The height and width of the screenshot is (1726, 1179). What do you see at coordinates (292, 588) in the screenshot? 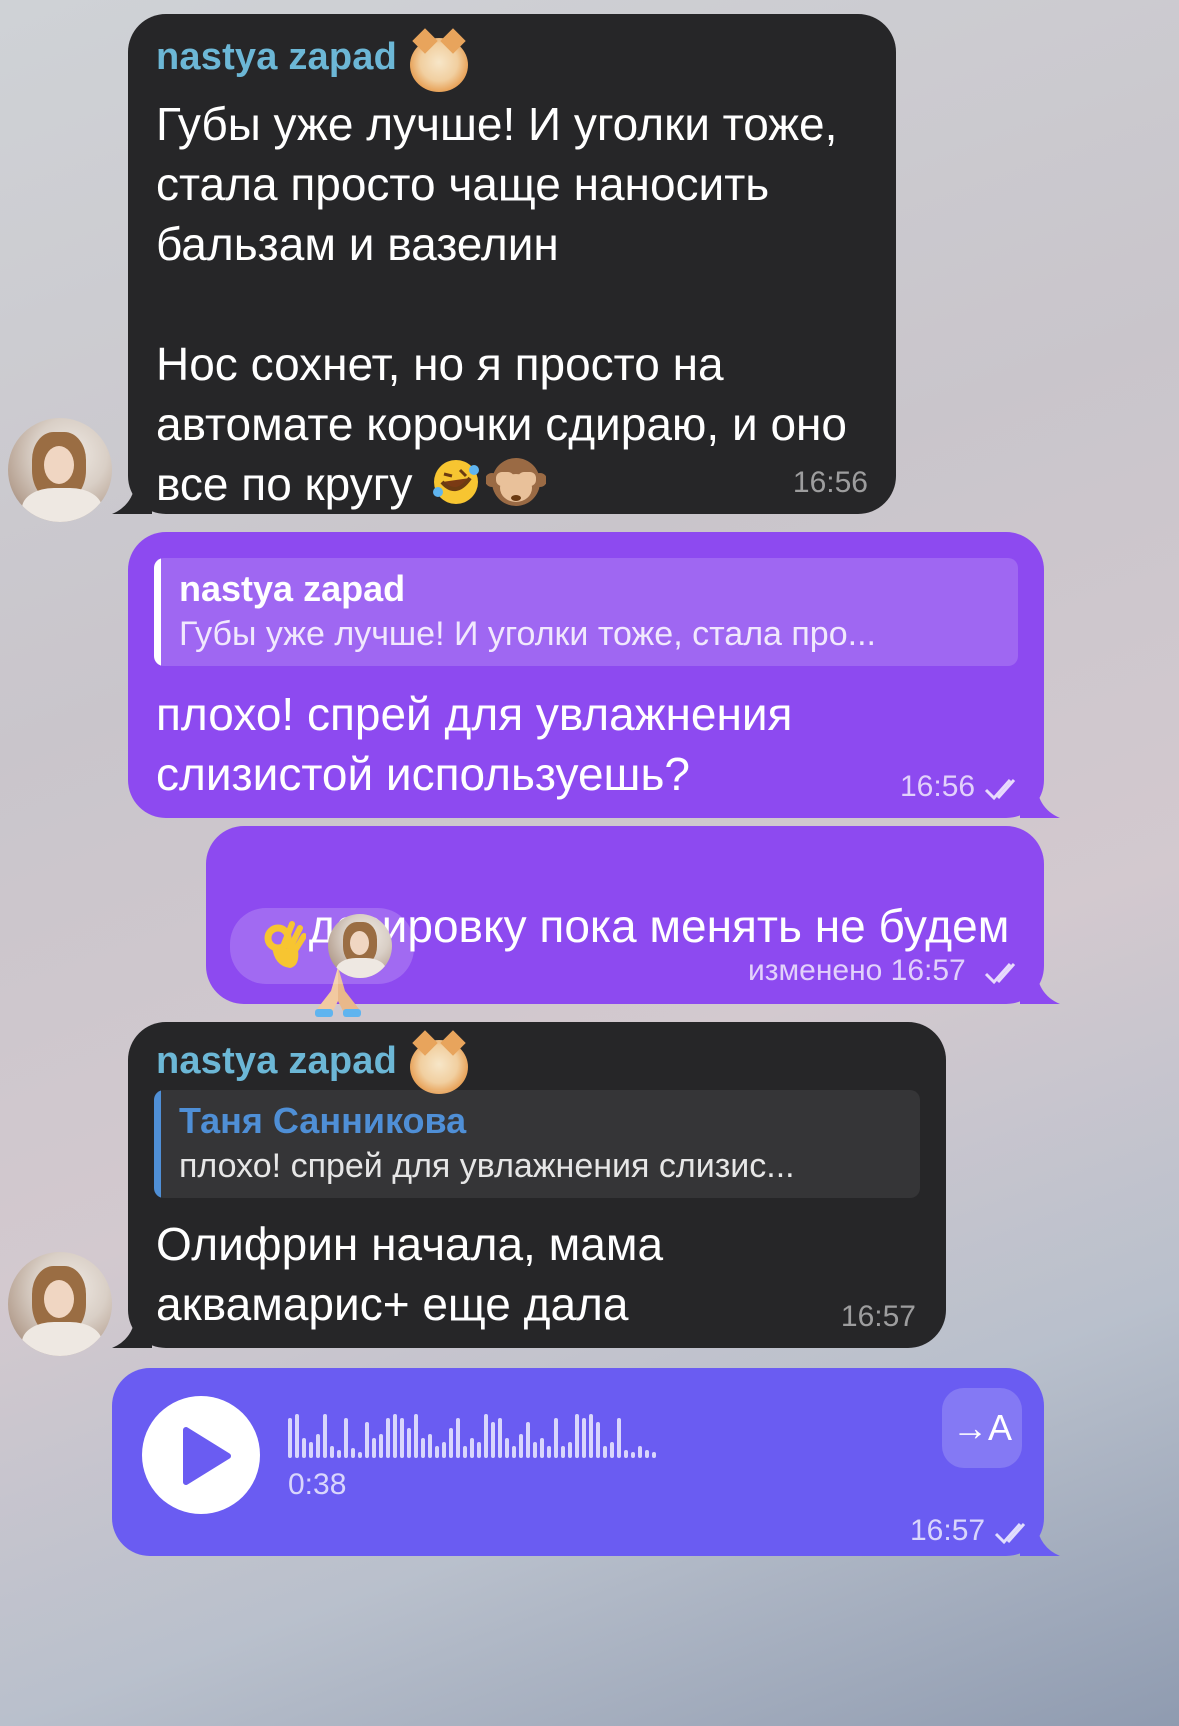
I see `reply-sender: nastya zapad` at bounding box center [292, 588].